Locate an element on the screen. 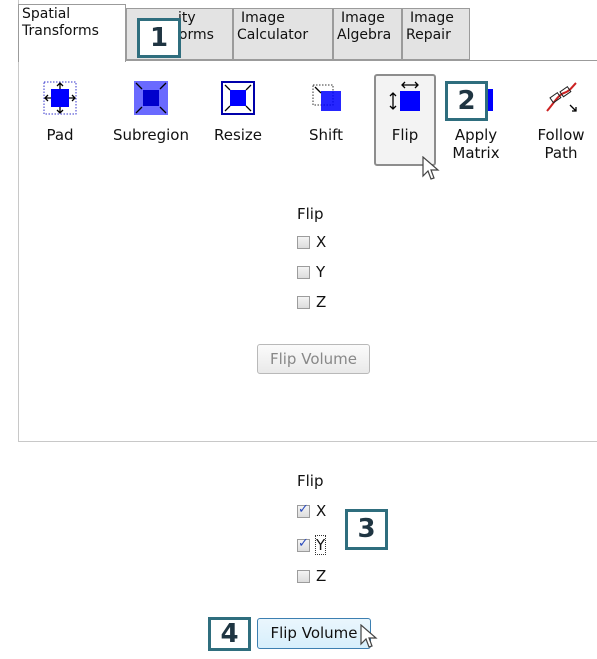 The width and height of the screenshot is (597, 659). flip-y-checkbox-checked is located at coordinates (303, 544).